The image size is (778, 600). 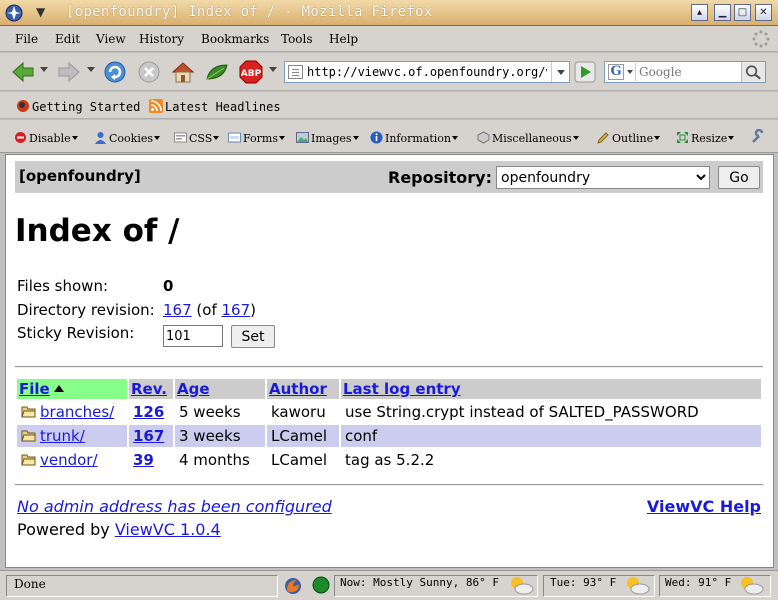 I want to click on directory-revision-link: 167, so click(x=177, y=310).